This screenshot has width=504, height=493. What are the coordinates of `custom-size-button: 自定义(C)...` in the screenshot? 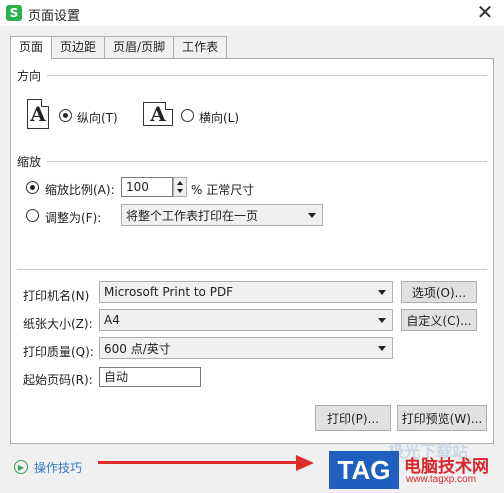 It's located at (439, 320).